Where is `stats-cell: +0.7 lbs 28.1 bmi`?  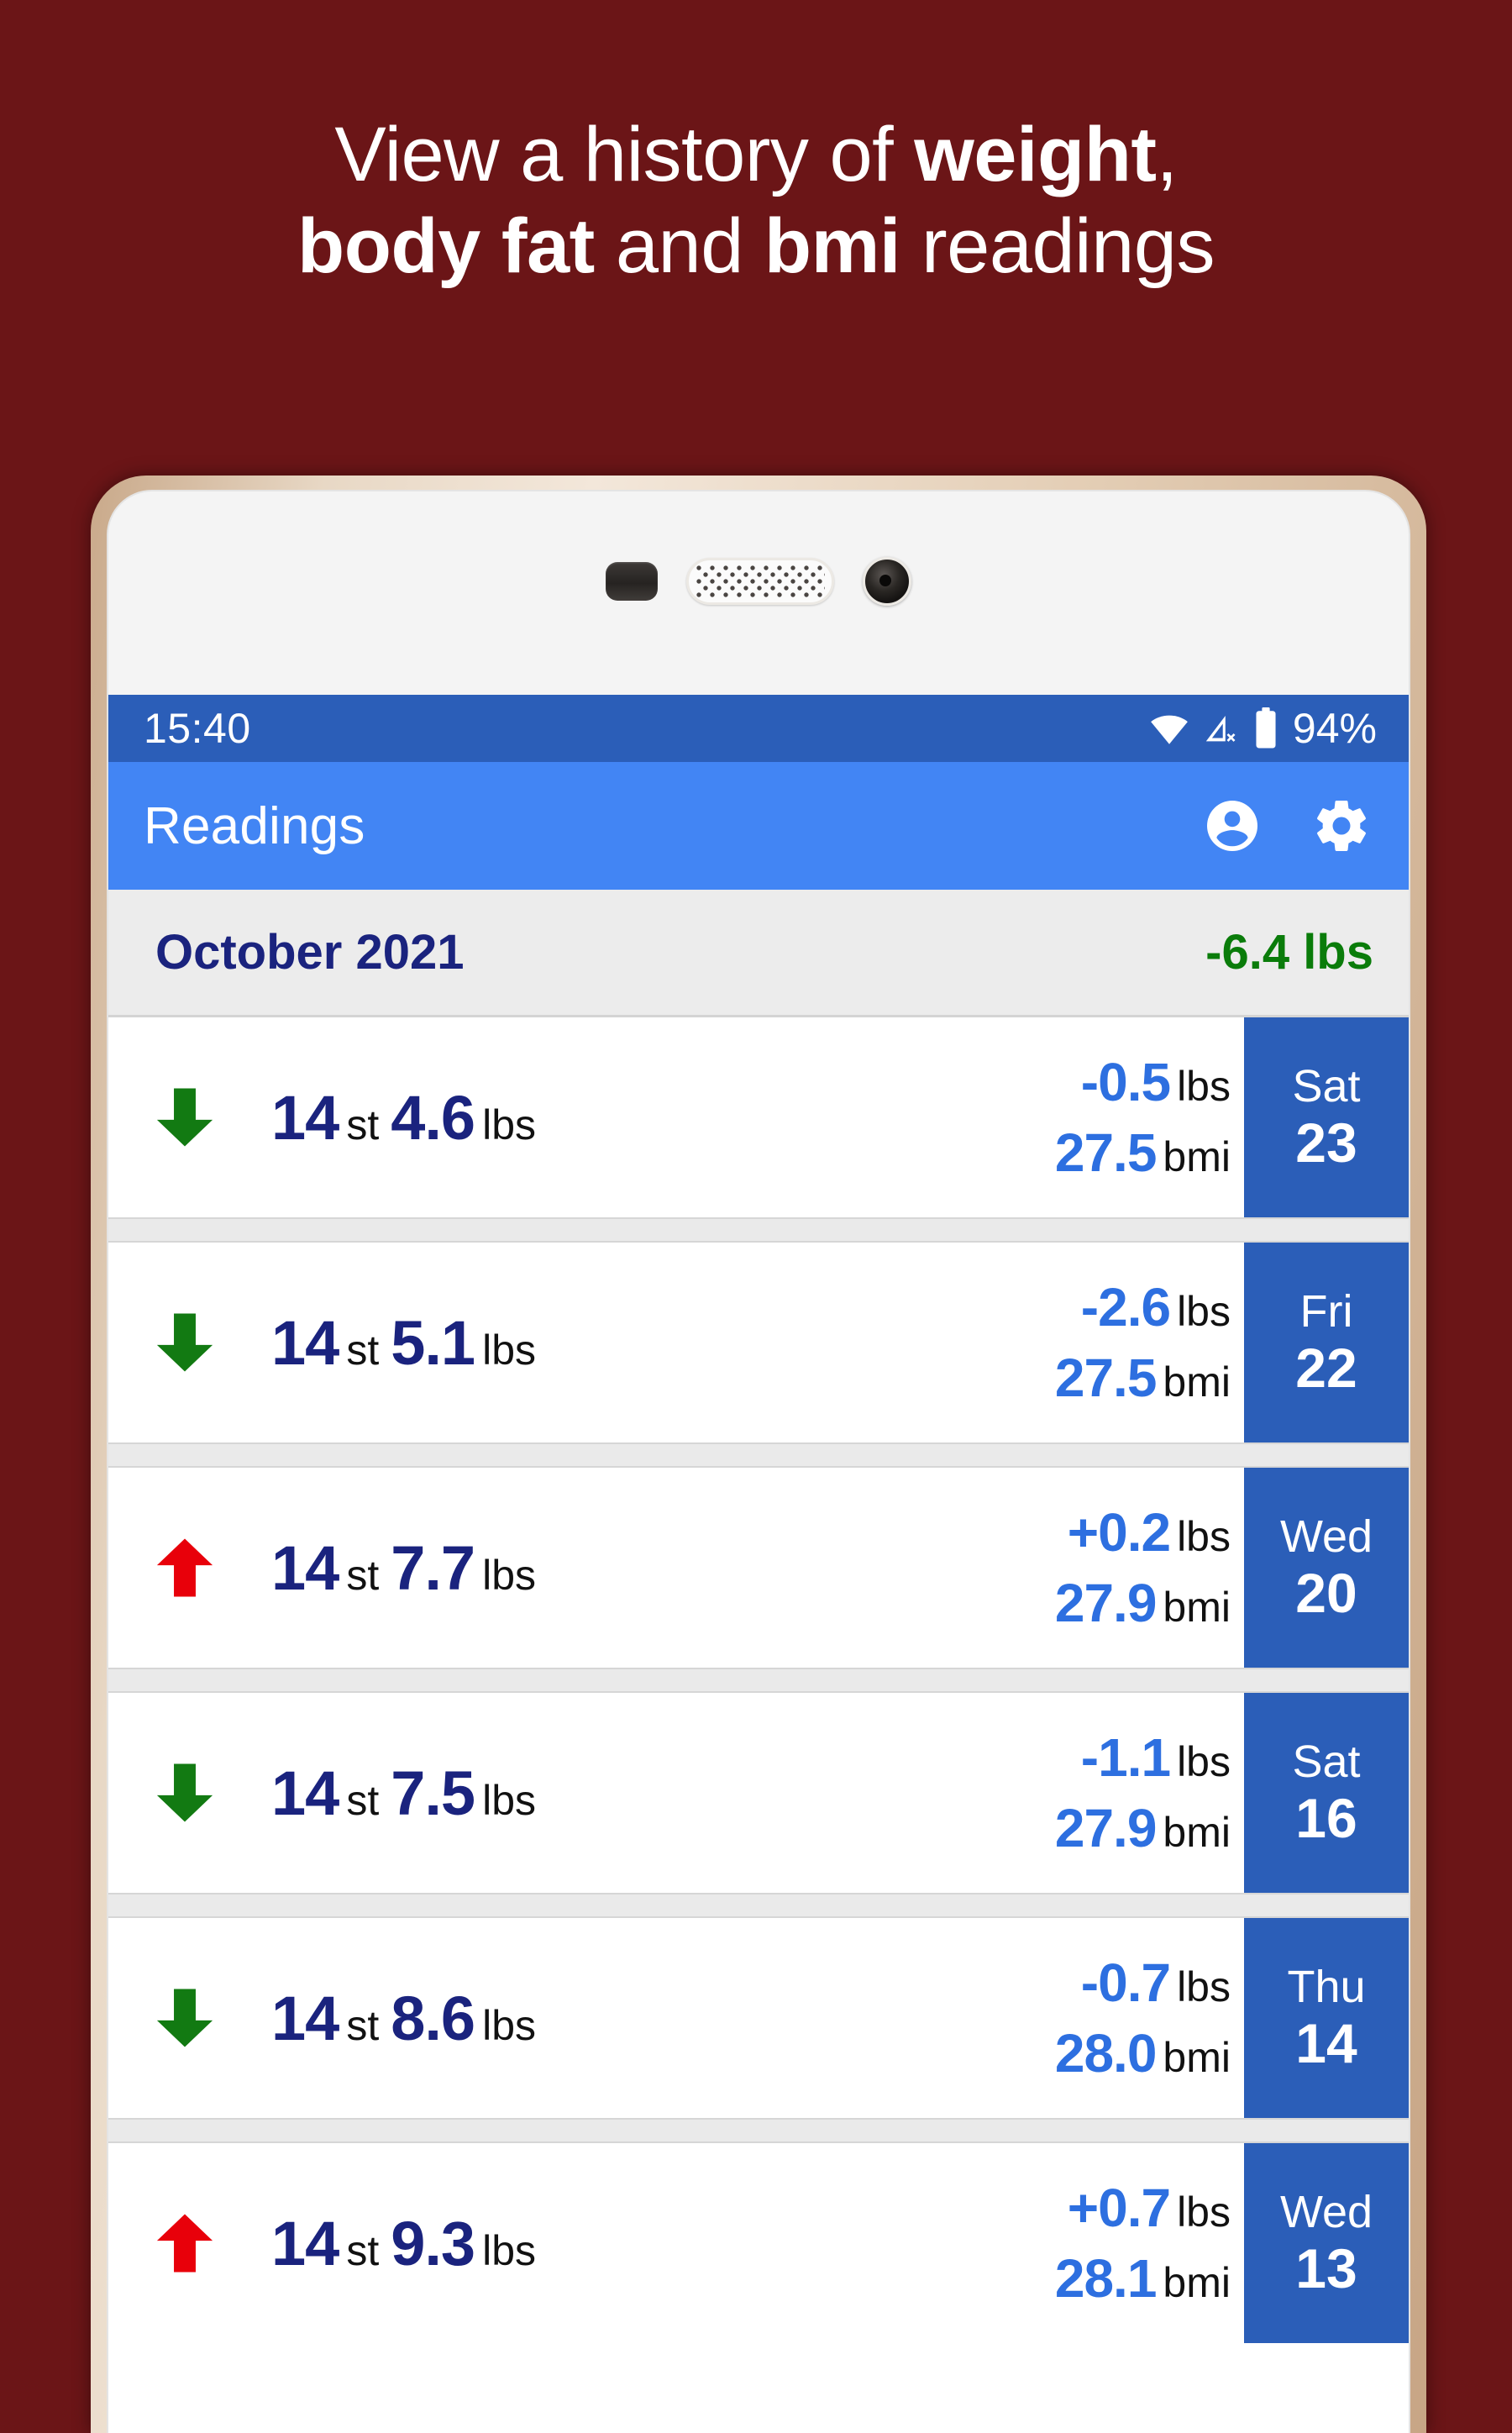 stats-cell: +0.7 lbs 28.1 bmi is located at coordinates (1093, 2243).